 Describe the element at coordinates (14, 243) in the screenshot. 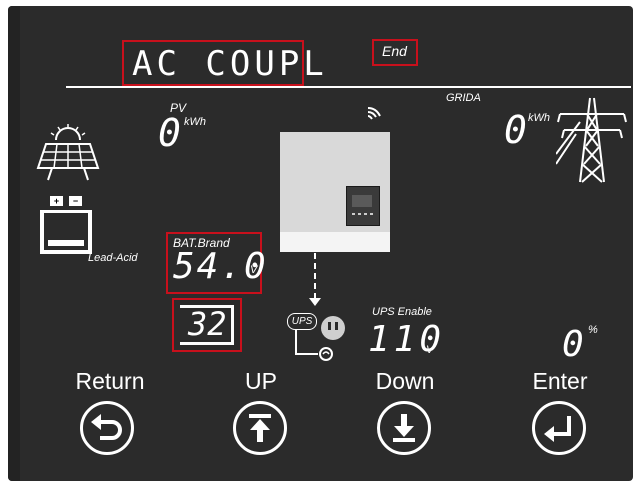

I see `panel-edge` at that location.